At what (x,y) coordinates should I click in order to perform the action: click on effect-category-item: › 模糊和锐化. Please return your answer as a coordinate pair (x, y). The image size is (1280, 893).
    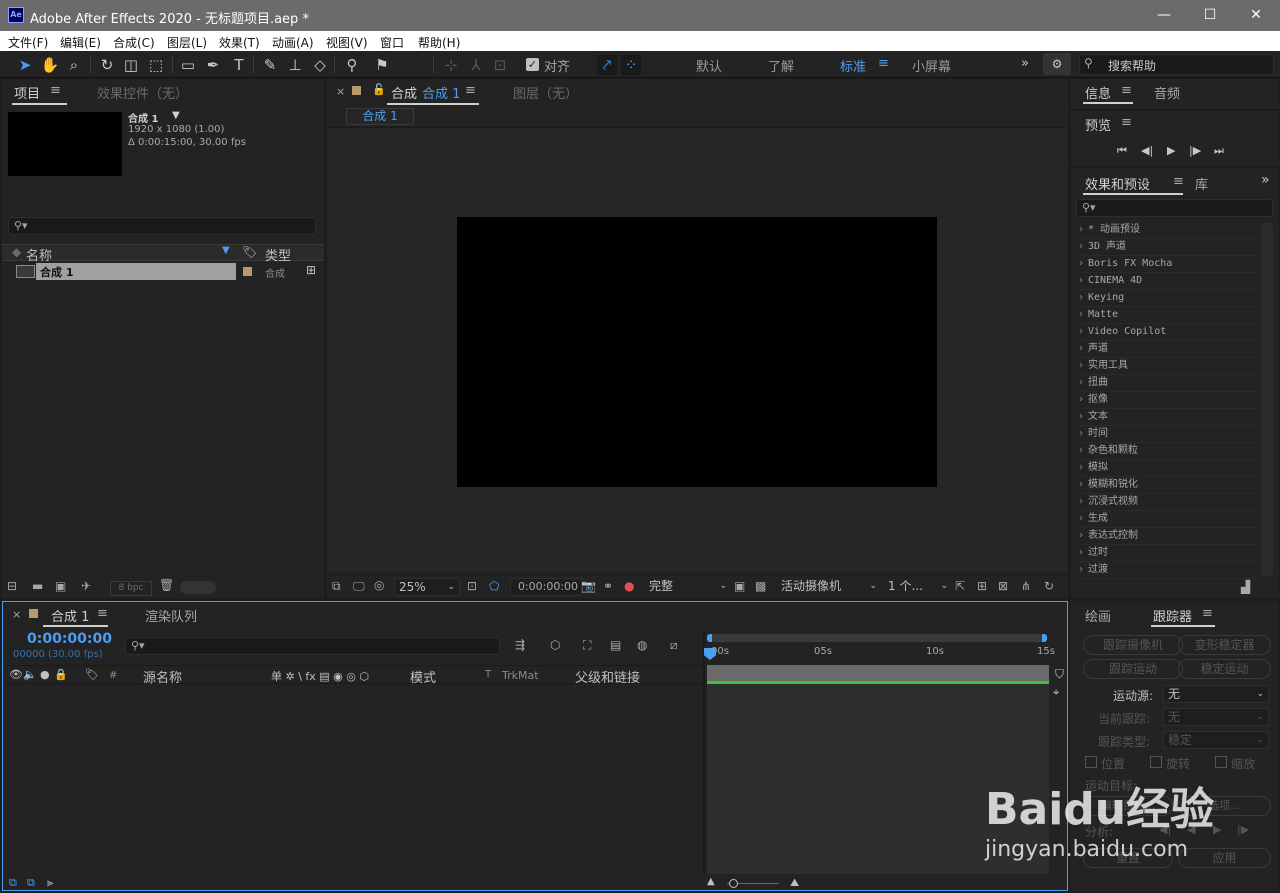
    Looking at the image, I should click on (1169, 485).